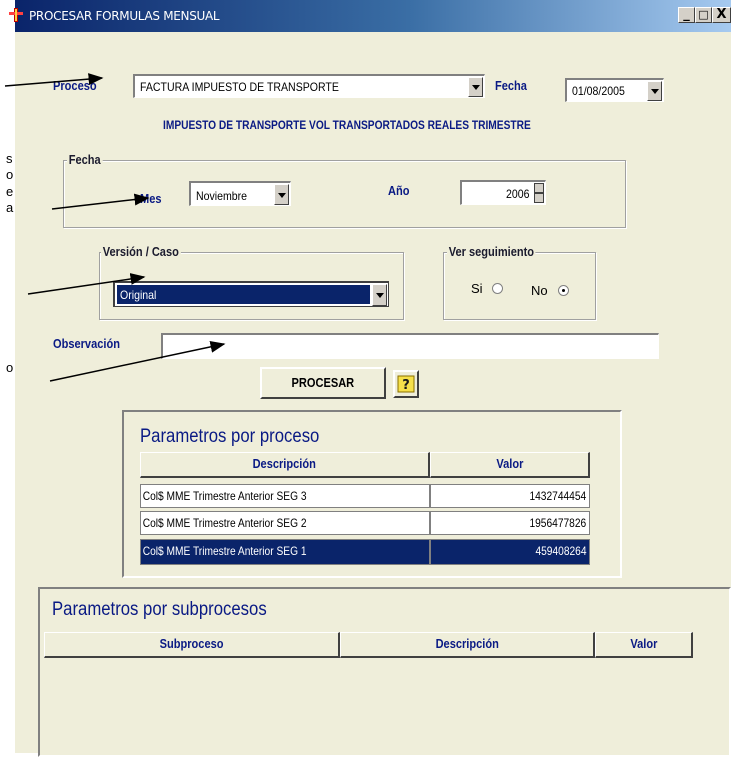  Describe the element at coordinates (510, 496) in the screenshot. I see `table-row-valor: 1432744454` at that location.